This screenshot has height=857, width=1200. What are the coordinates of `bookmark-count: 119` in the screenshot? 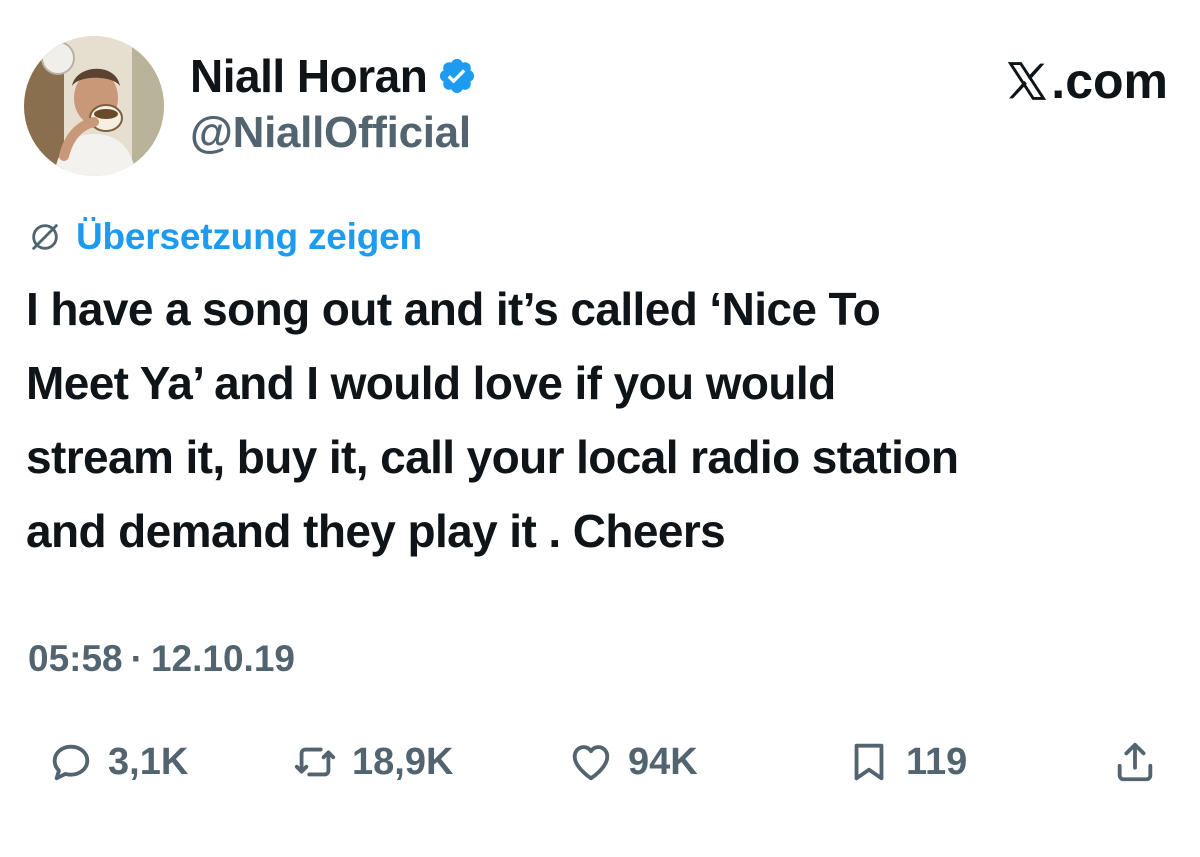 It's located at (937, 761).